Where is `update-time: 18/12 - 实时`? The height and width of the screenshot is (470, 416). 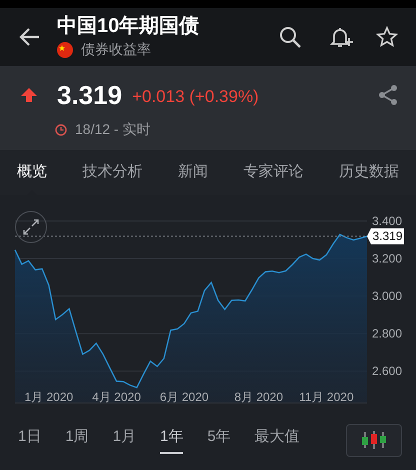 update-time: 18/12 - 实时 is located at coordinates (112, 129).